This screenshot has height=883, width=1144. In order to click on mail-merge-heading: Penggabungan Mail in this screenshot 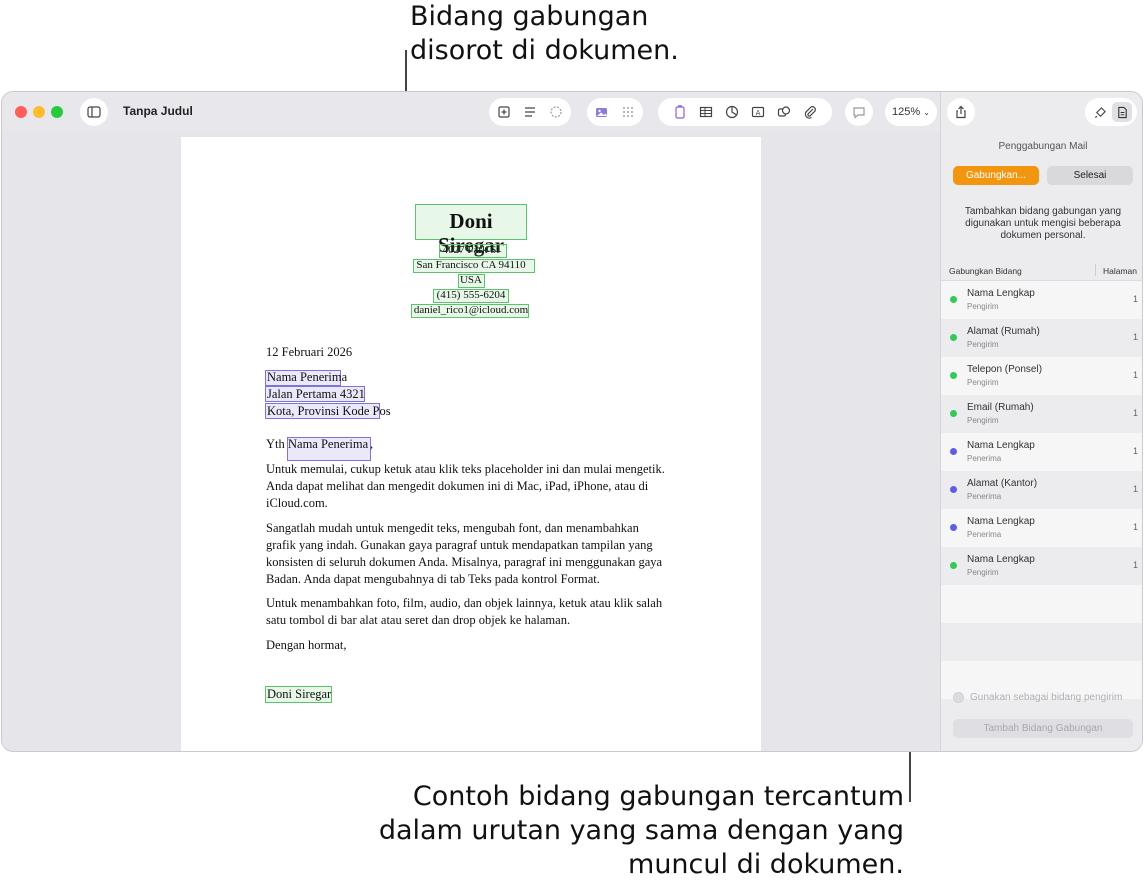, I will do `click(1043, 146)`.